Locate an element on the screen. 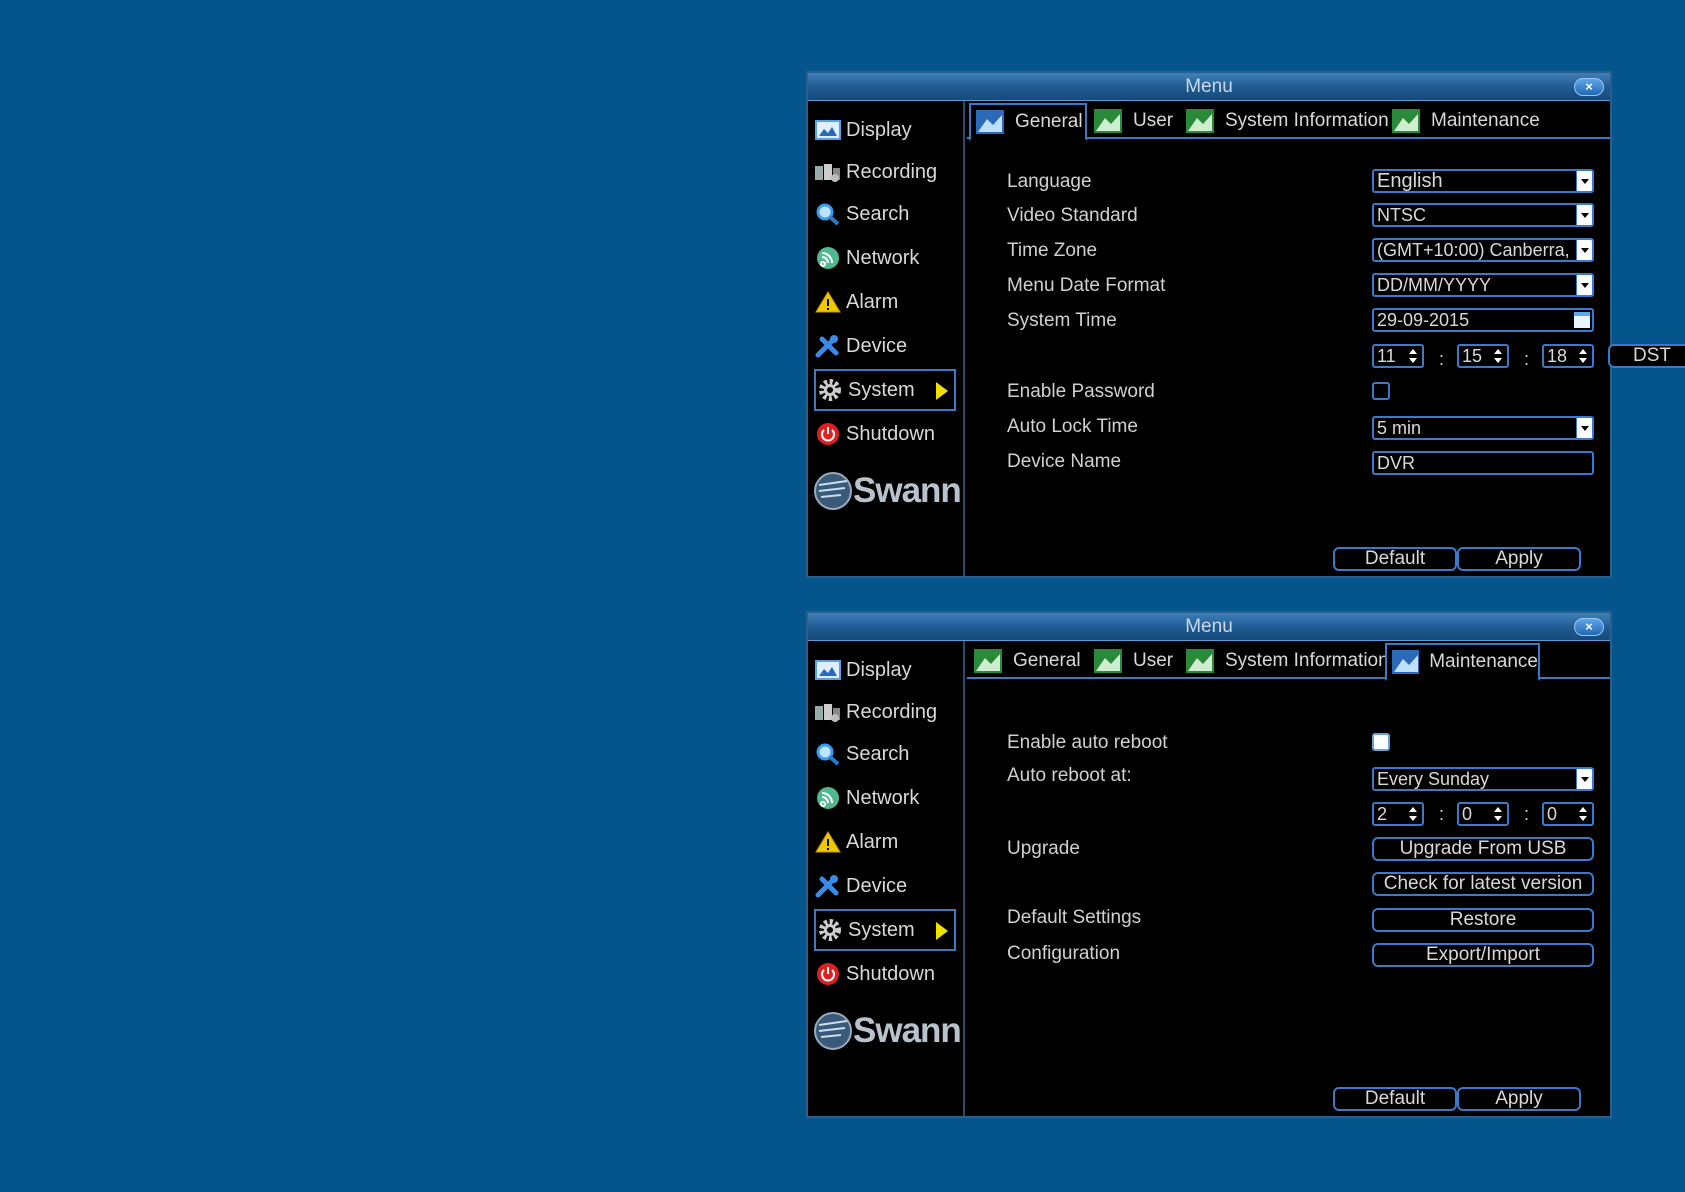 The height and width of the screenshot is (1192, 1685). check-latest-version-button: Check for latest version is located at coordinates (1483, 884).